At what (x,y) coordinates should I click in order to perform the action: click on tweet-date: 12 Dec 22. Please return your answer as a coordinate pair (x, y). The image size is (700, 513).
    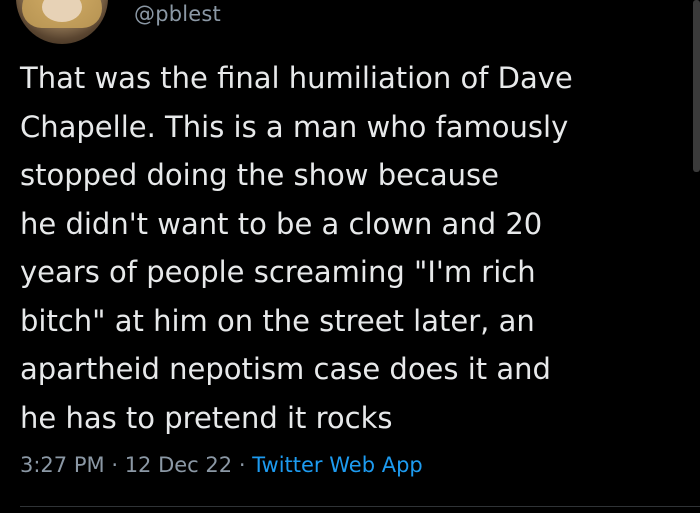
    Looking at the image, I should click on (178, 465).